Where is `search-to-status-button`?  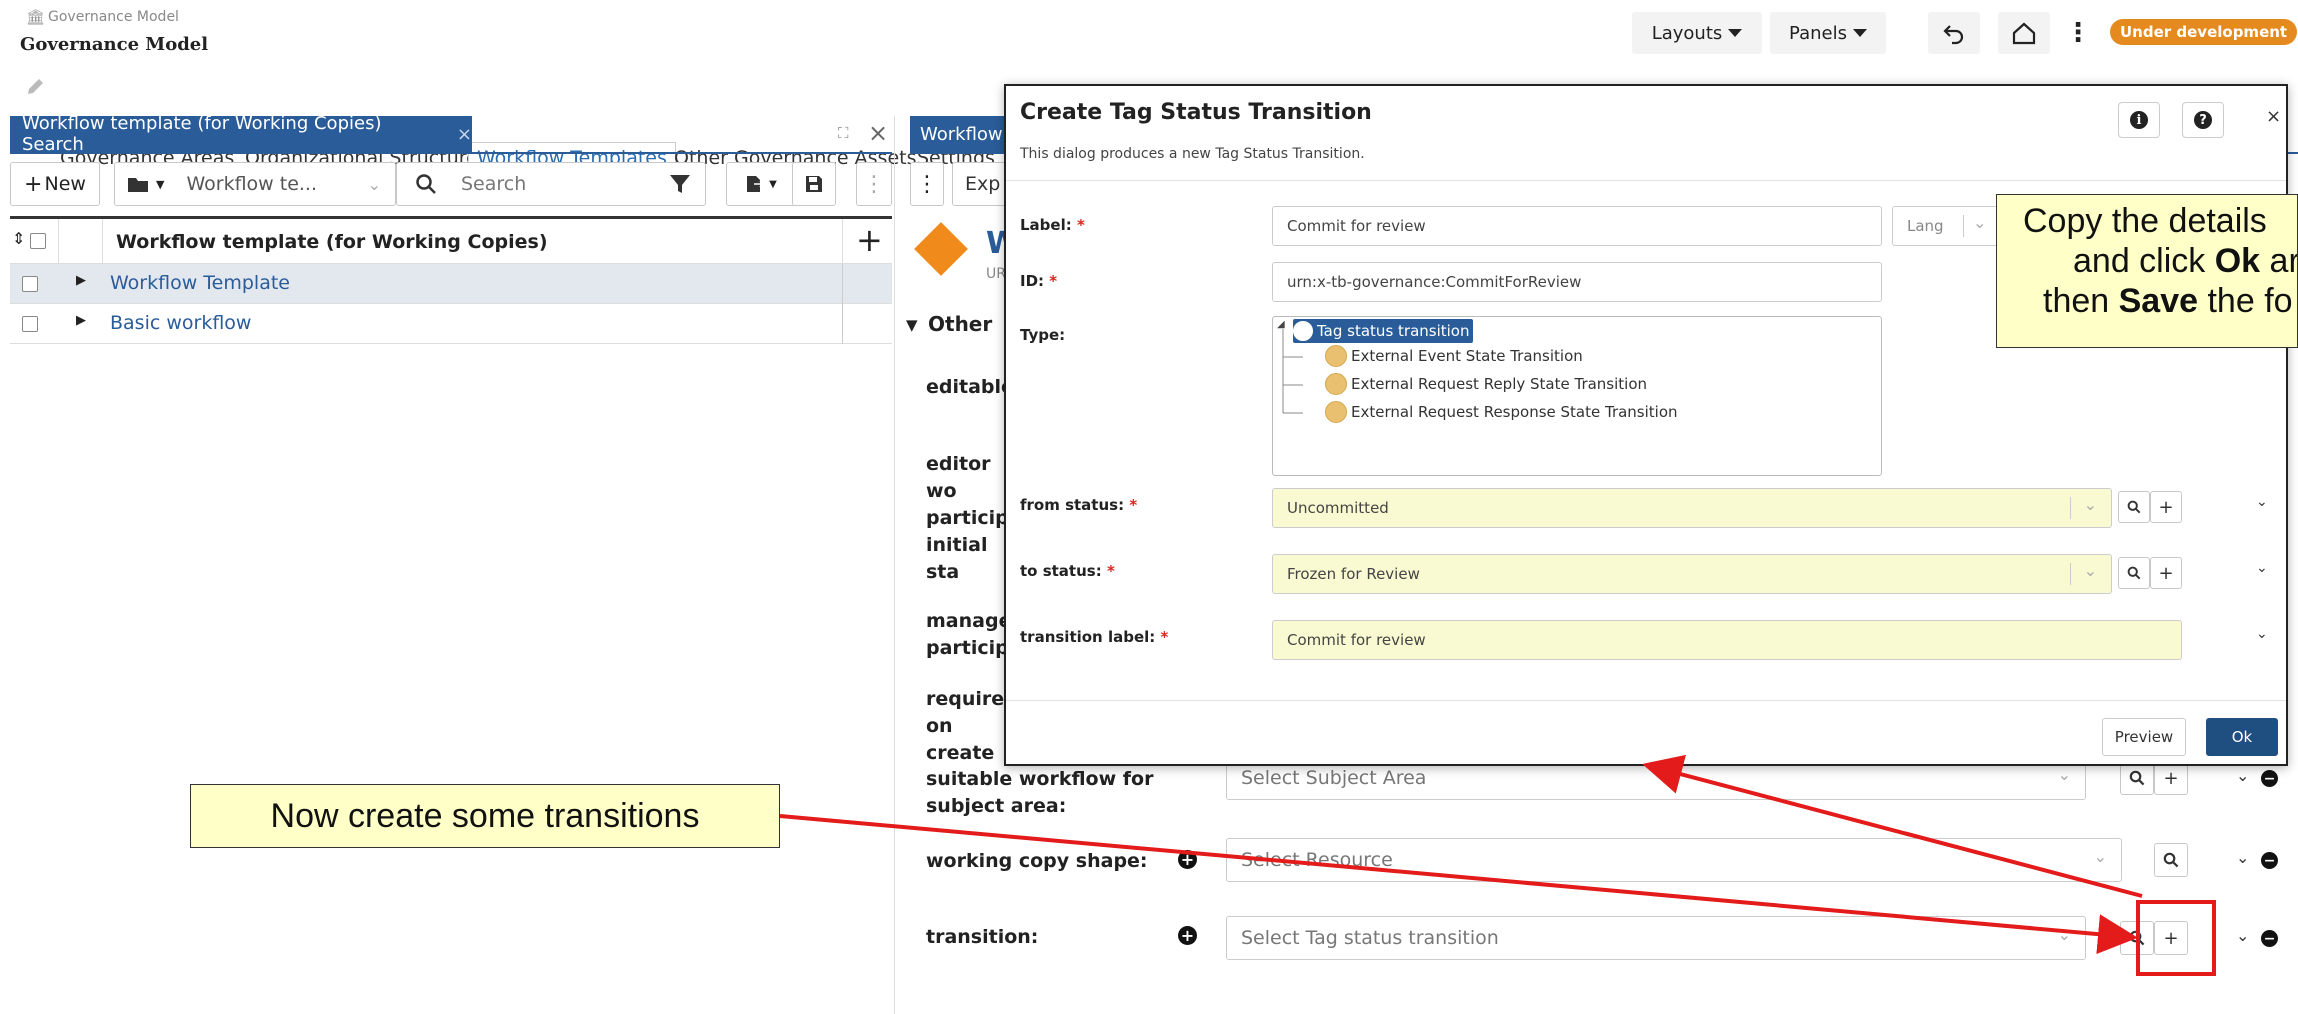 search-to-status-button is located at coordinates (2134, 573).